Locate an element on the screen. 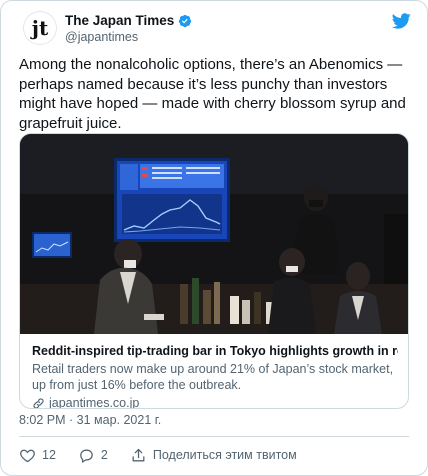 The height and width of the screenshot is (476, 428). verified-badge-icon is located at coordinates (185, 20).